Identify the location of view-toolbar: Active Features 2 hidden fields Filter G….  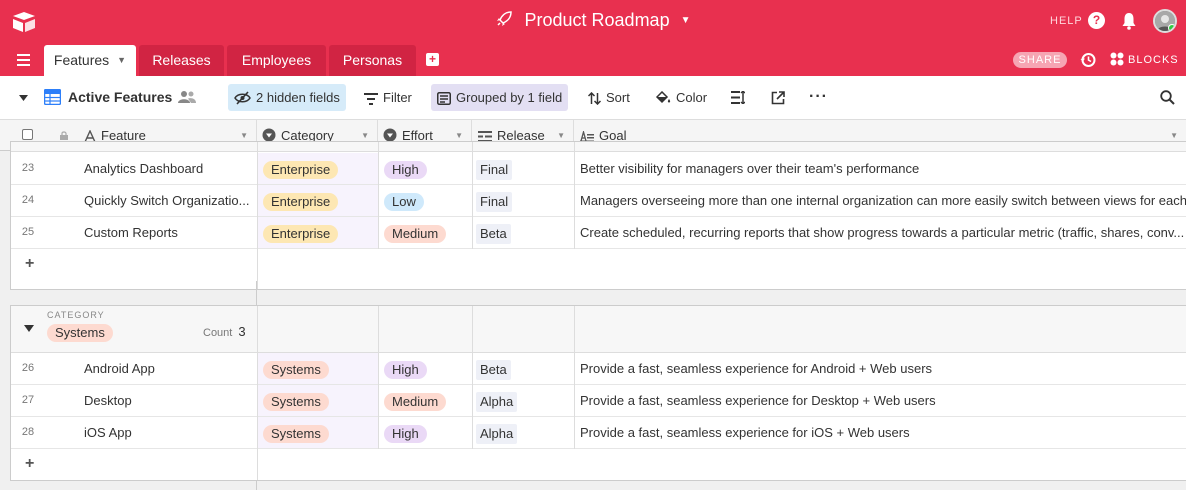
(593, 98).